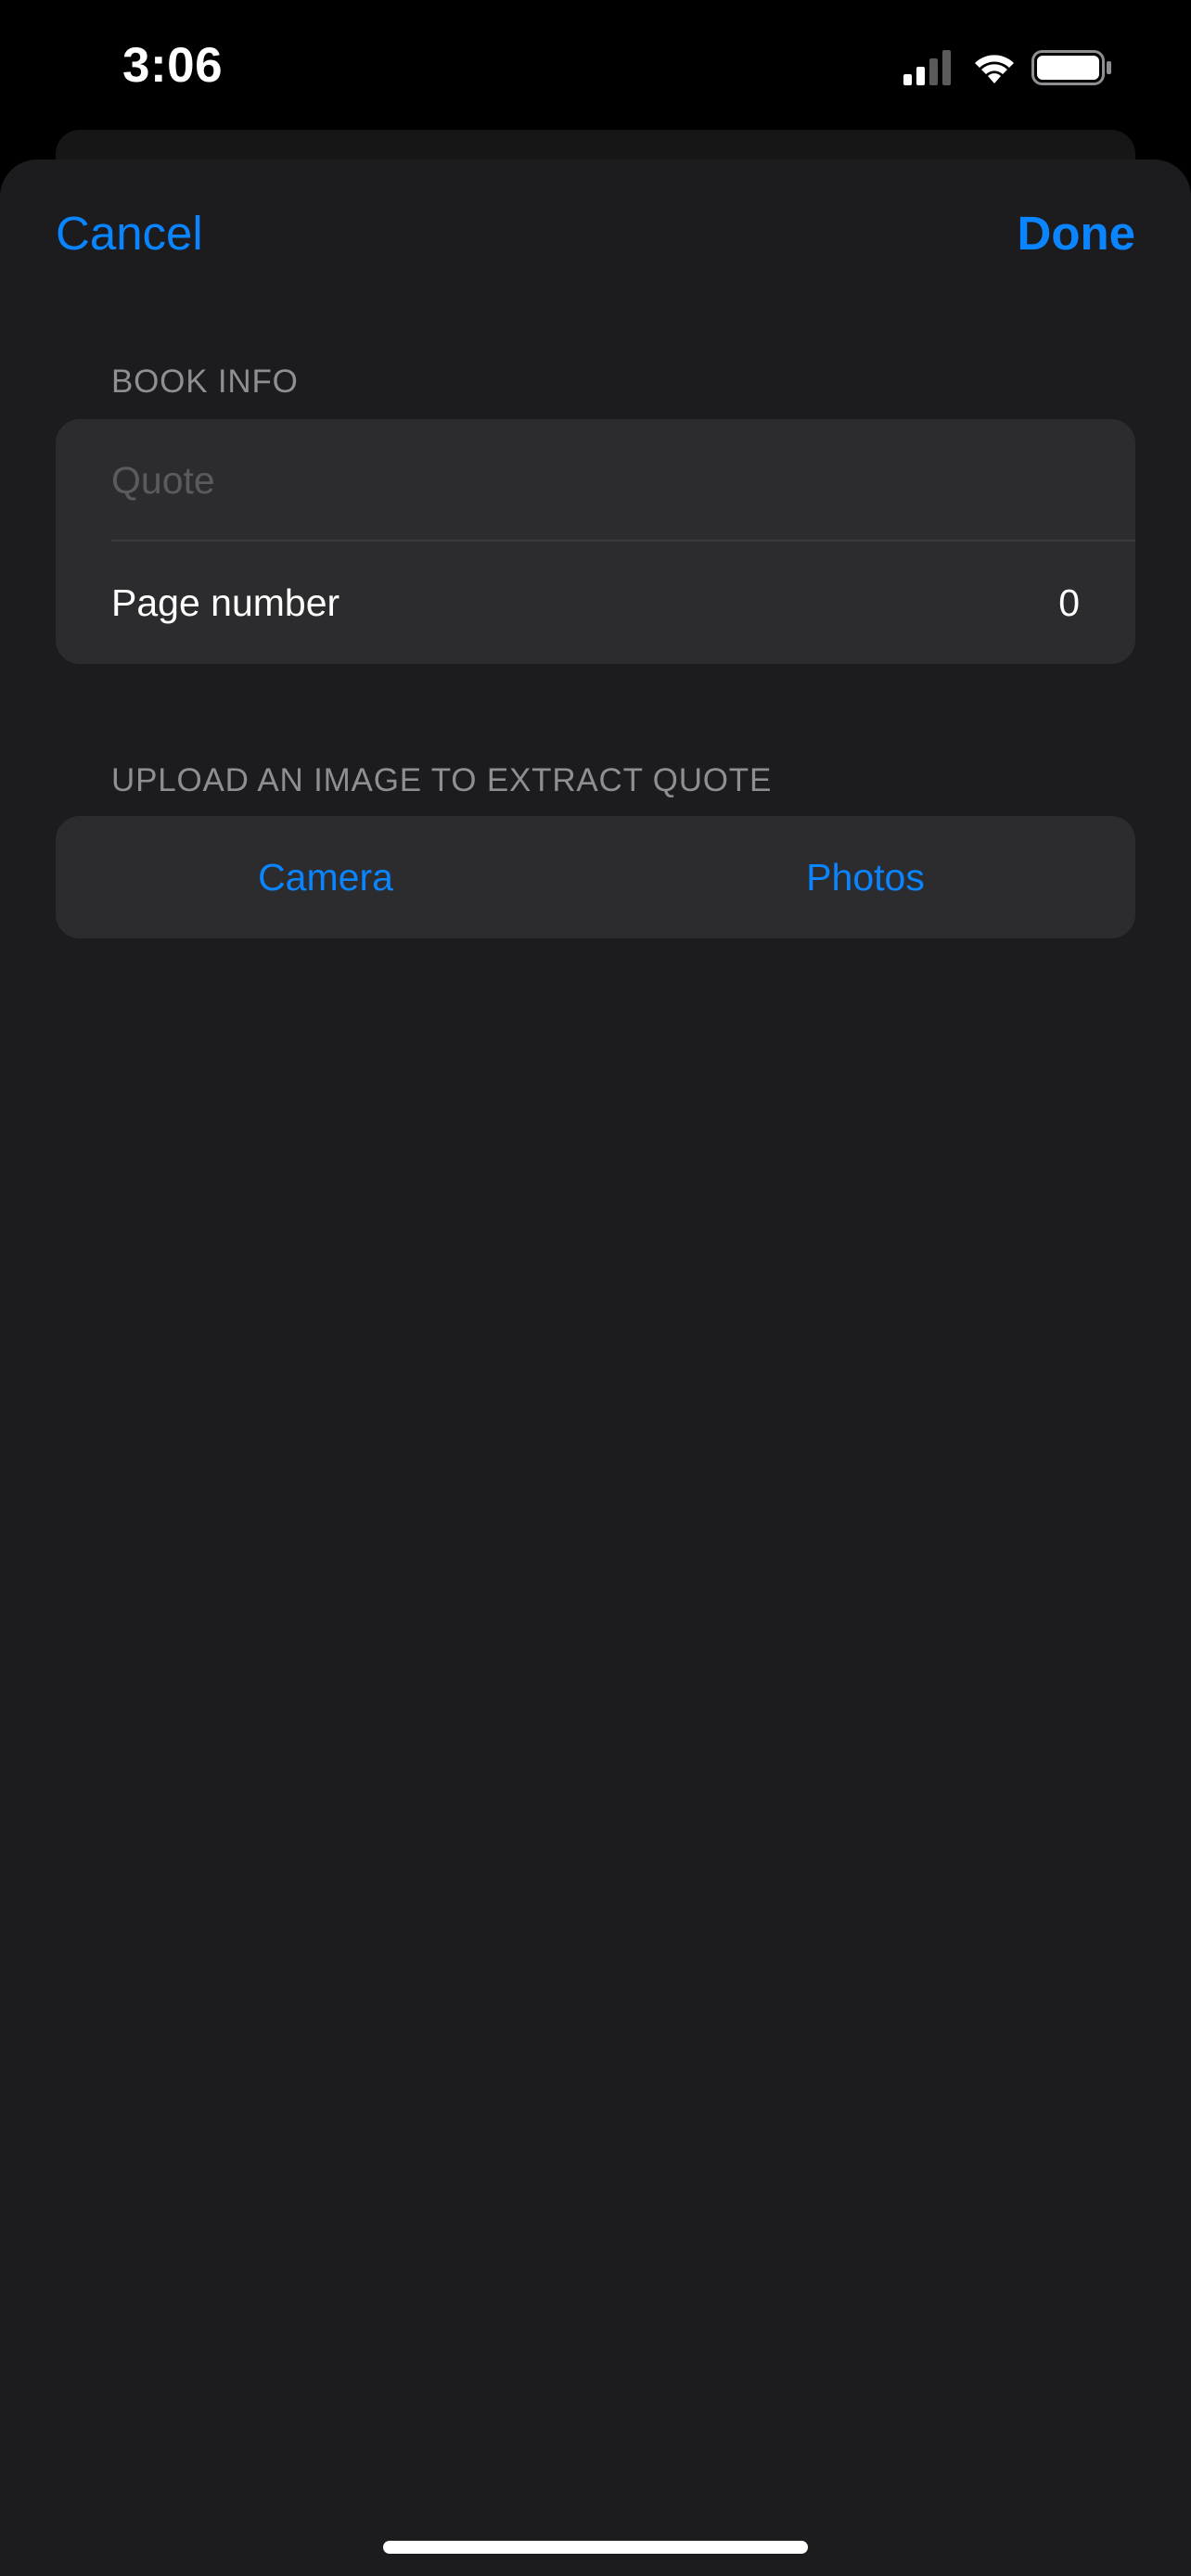  I want to click on page-number-label: Page number, so click(225, 602).